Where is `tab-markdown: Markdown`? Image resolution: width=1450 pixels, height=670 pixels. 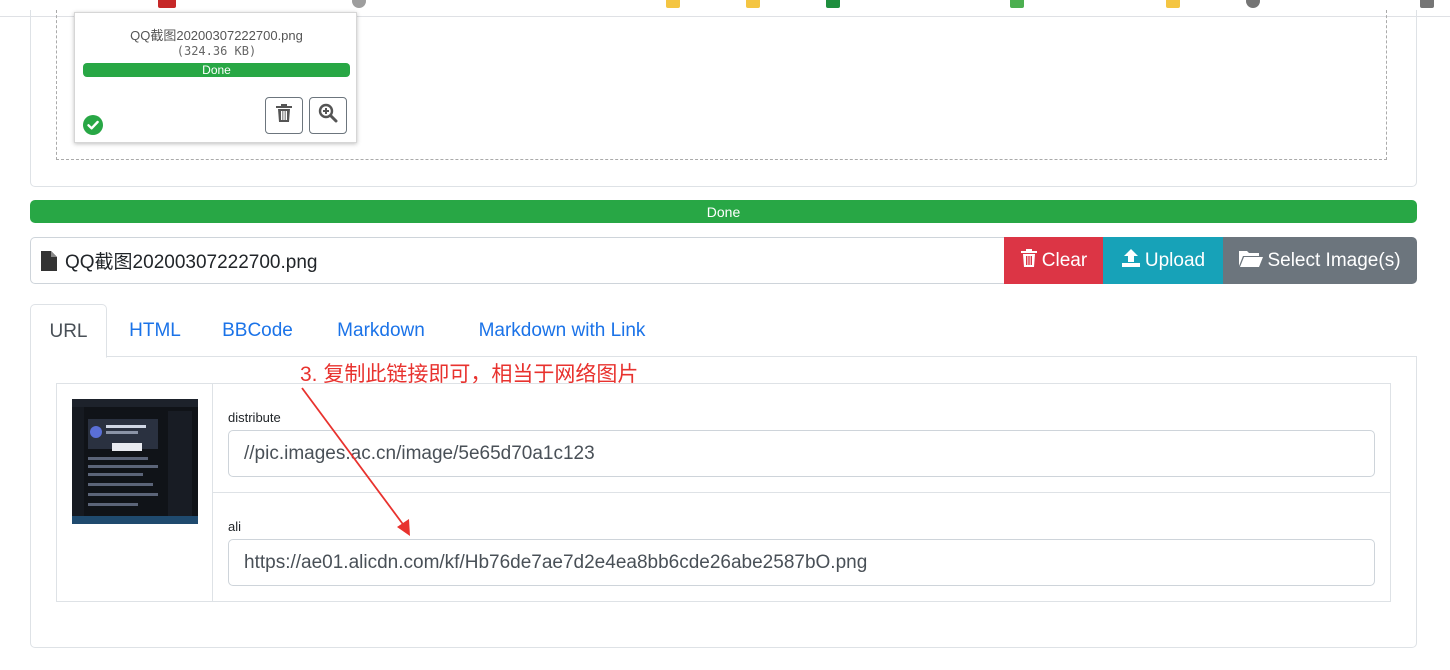 tab-markdown: Markdown is located at coordinates (381, 330).